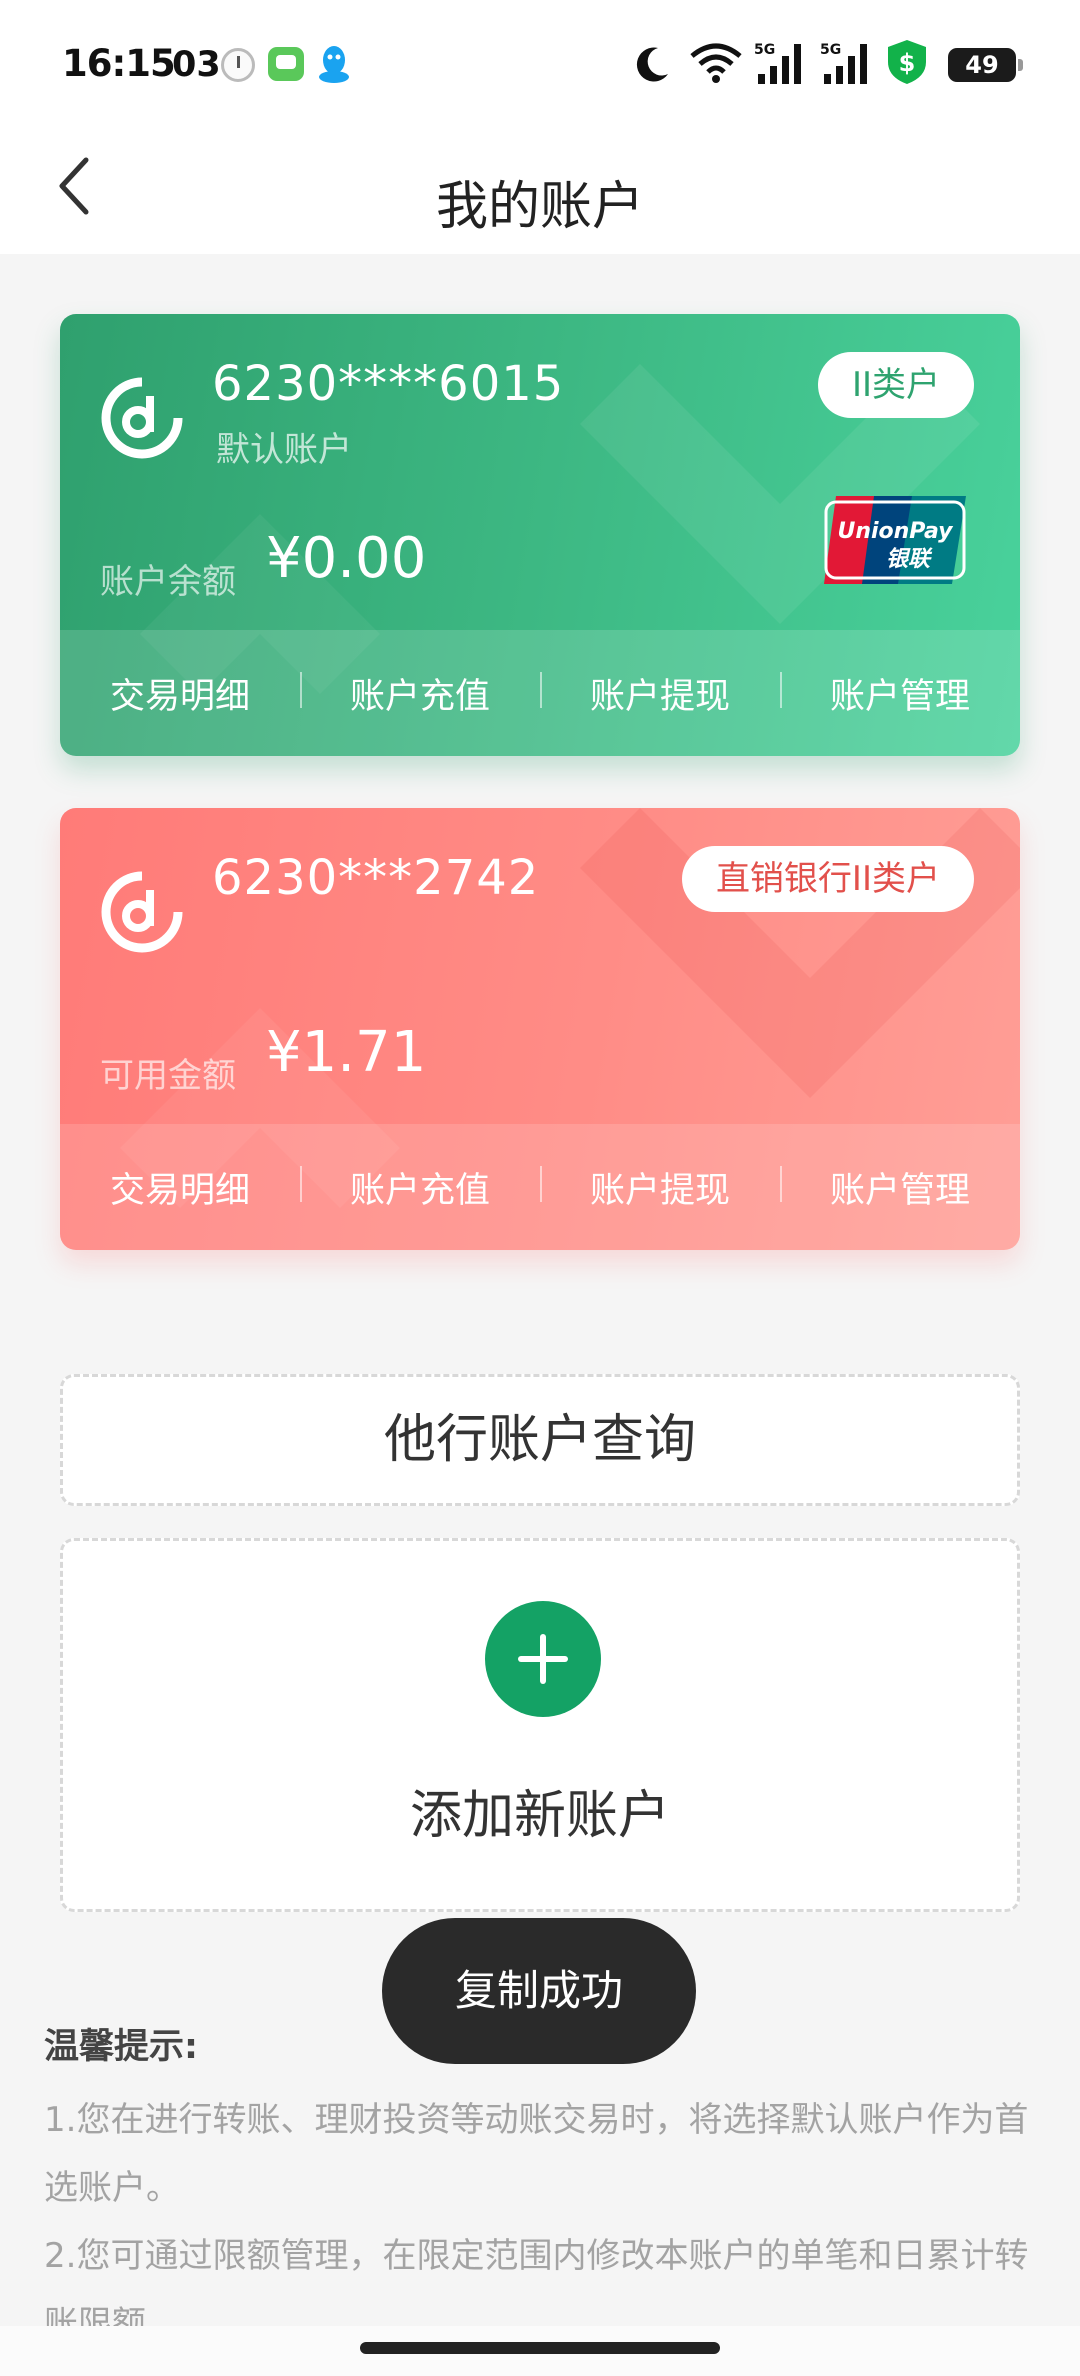  What do you see at coordinates (652, 64) in the screenshot?
I see `moon-icon` at bounding box center [652, 64].